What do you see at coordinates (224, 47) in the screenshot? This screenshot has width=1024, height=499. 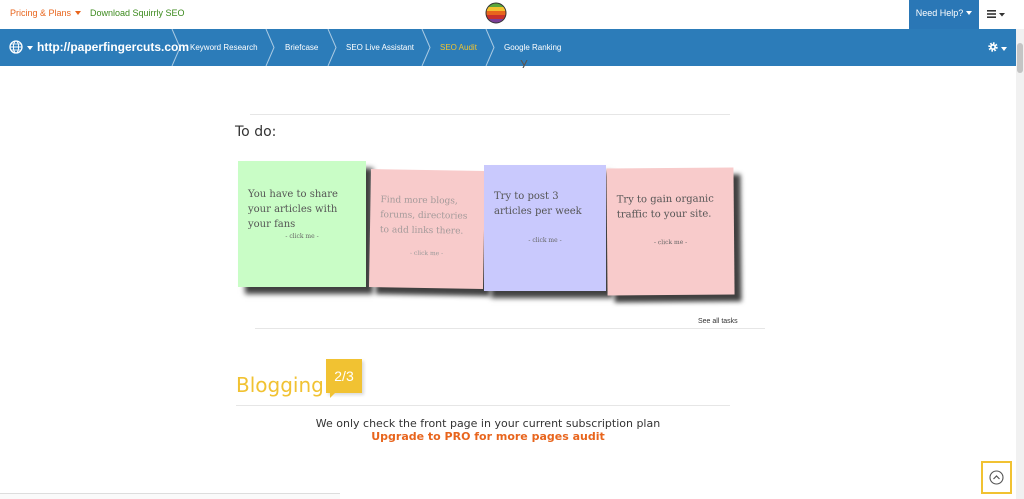 I see `nav-keyword-research: Keyword Research` at bounding box center [224, 47].